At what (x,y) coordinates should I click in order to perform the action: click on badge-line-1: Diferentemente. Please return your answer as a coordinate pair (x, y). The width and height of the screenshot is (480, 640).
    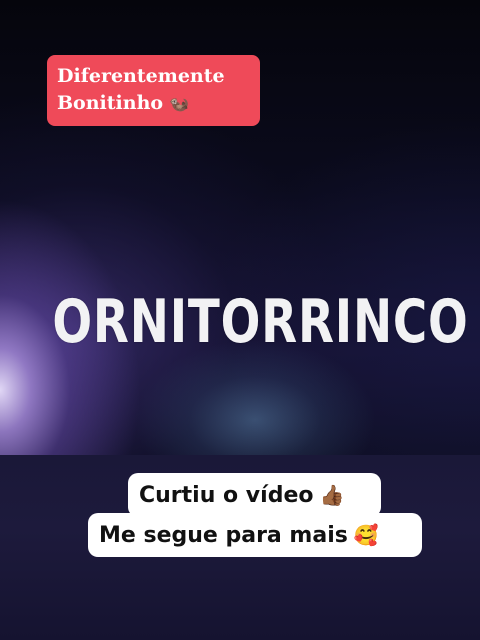
    Looking at the image, I should click on (141, 76).